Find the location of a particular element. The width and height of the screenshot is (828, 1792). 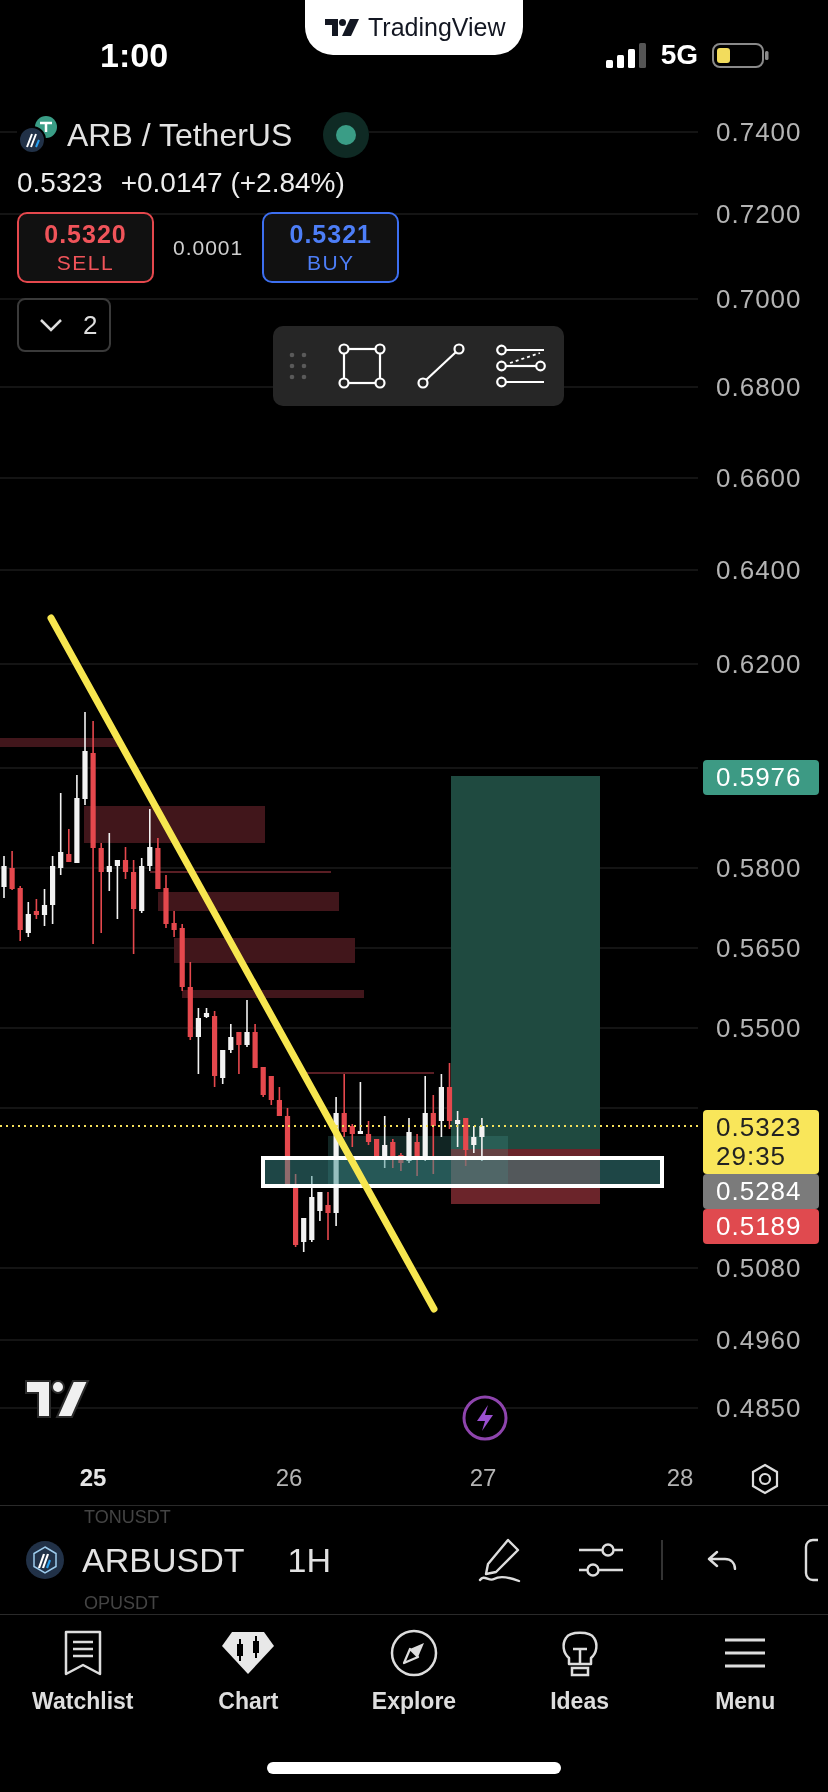

candles-badge-icon is located at coordinates (248, 1653).